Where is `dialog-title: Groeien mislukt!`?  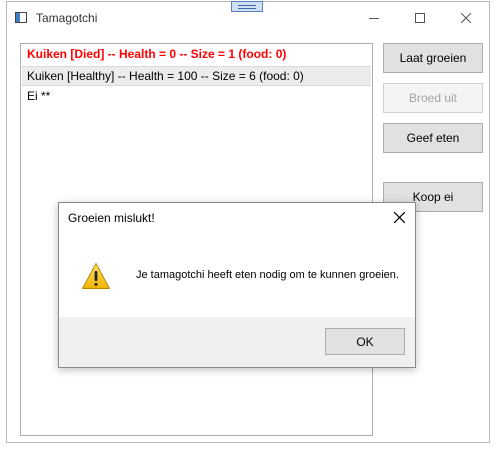 dialog-title: Groeien mislukt! is located at coordinates (111, 218).